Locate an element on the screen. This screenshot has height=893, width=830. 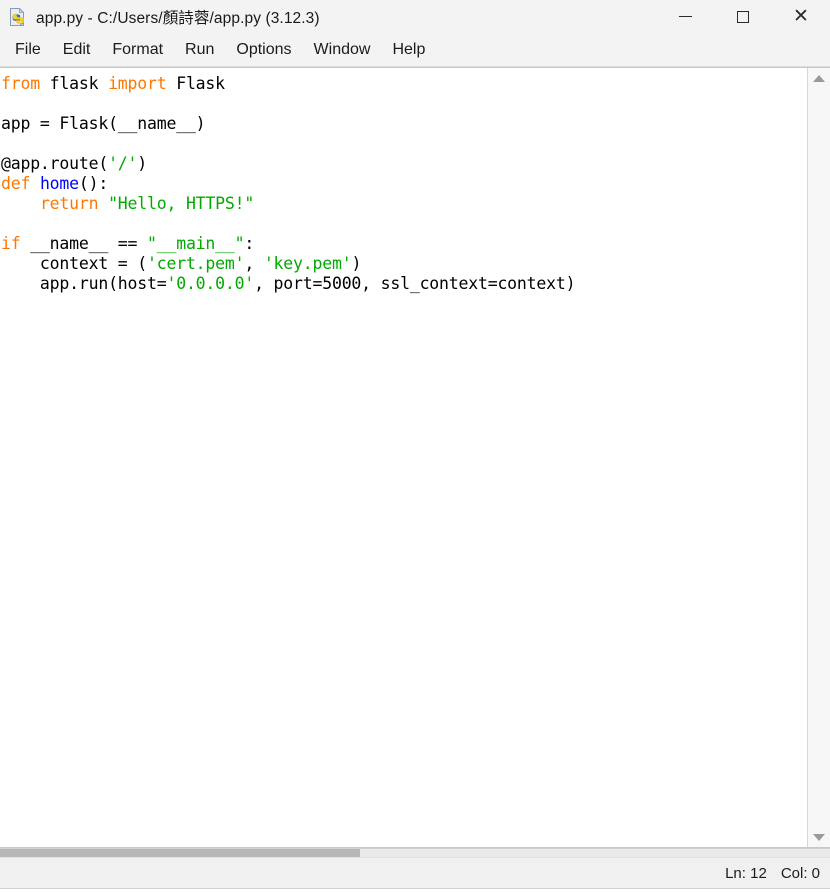
vertical-scrollbar-track is located at coordinates (819, 457).